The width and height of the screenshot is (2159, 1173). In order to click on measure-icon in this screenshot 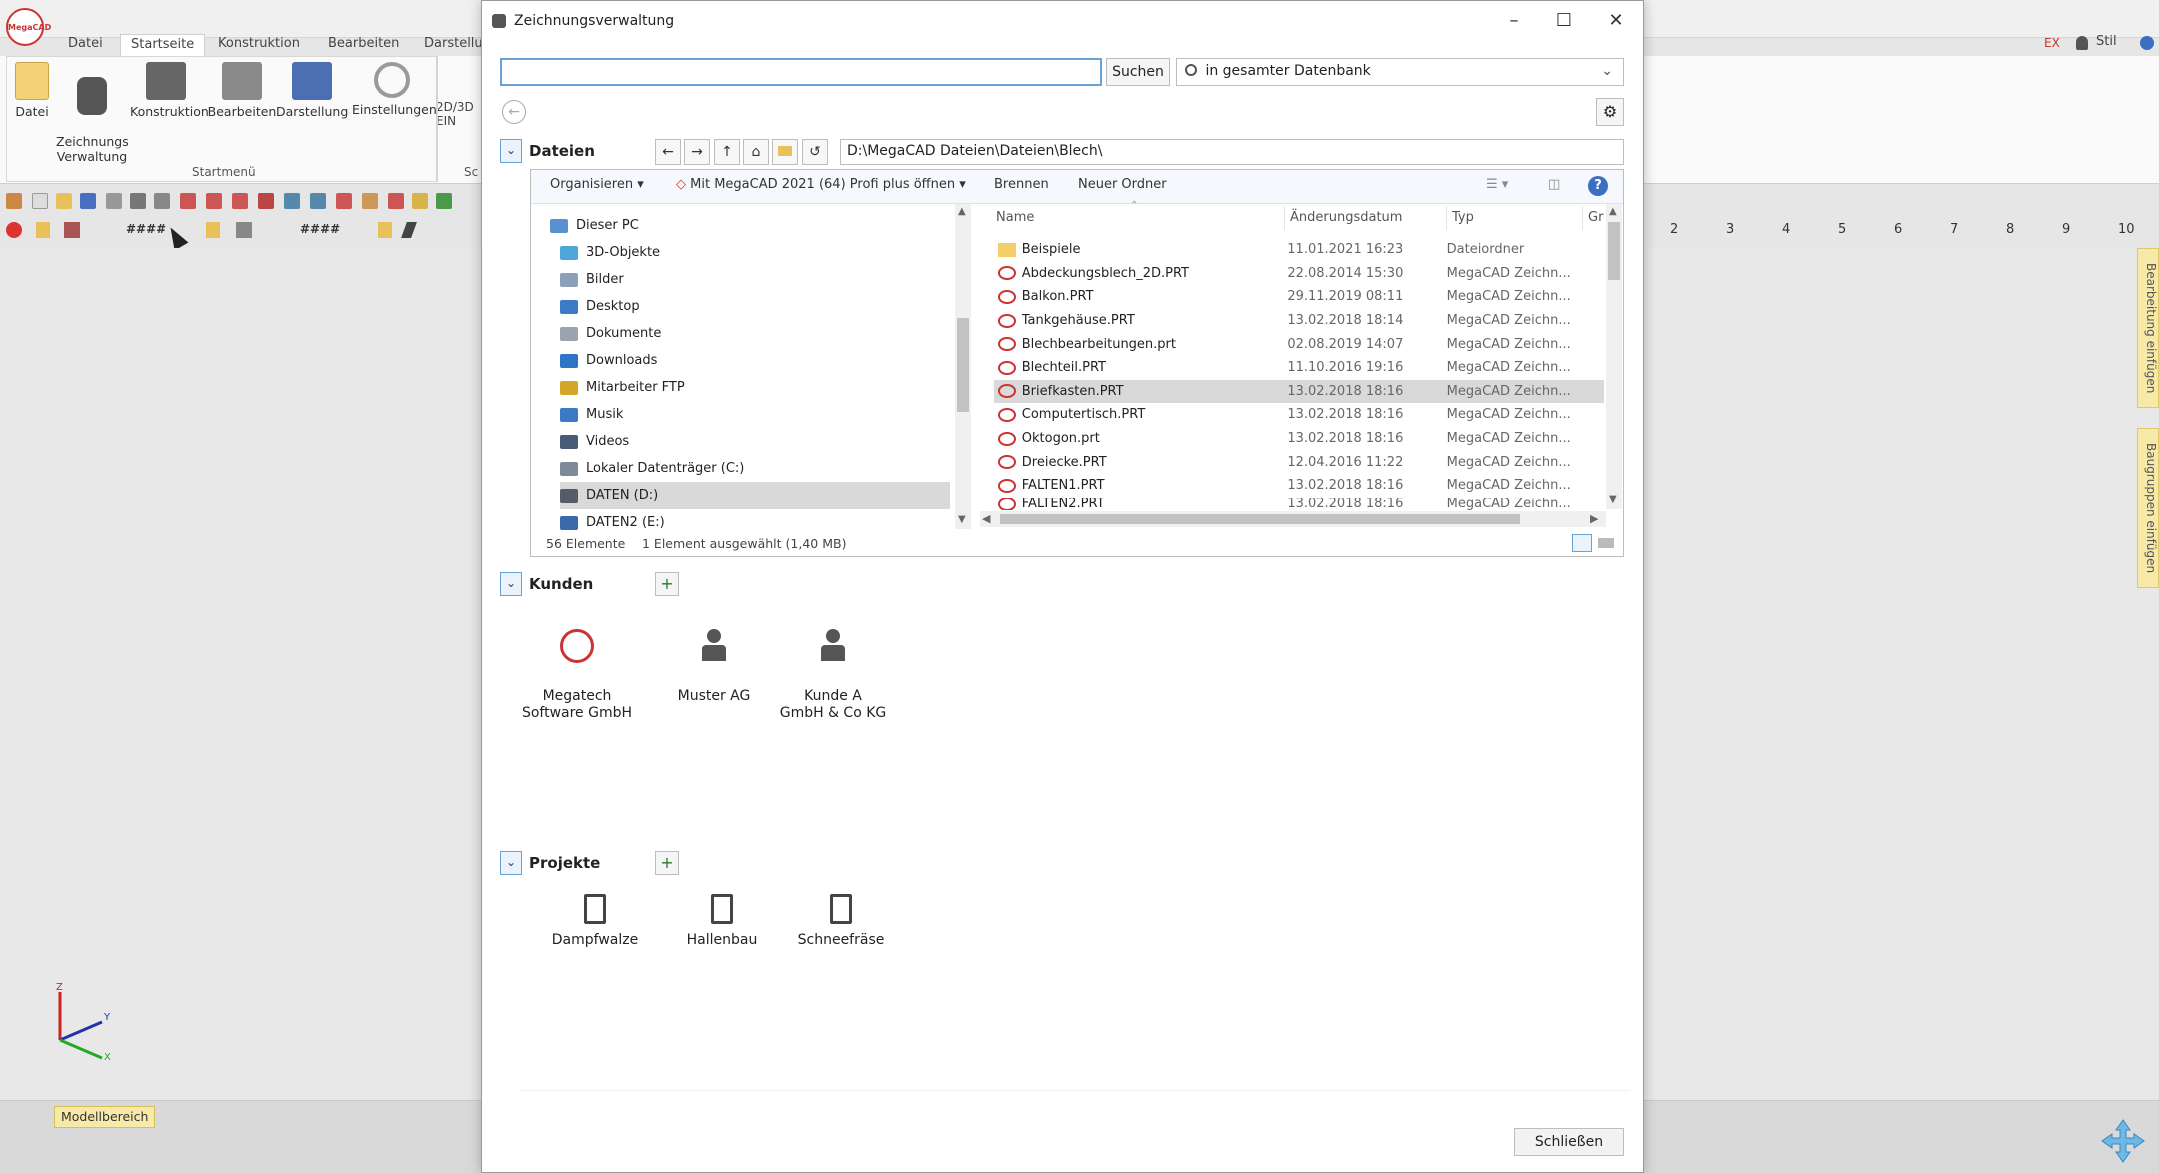, I will do `click(240, 201)`.